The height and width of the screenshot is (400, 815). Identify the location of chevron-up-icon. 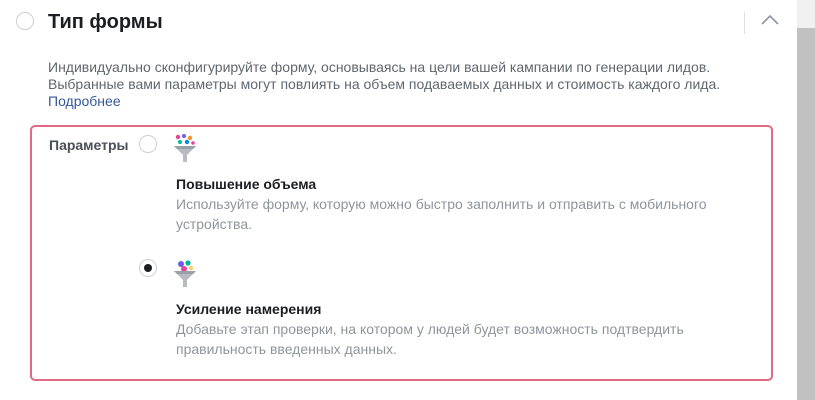
(770, 19).